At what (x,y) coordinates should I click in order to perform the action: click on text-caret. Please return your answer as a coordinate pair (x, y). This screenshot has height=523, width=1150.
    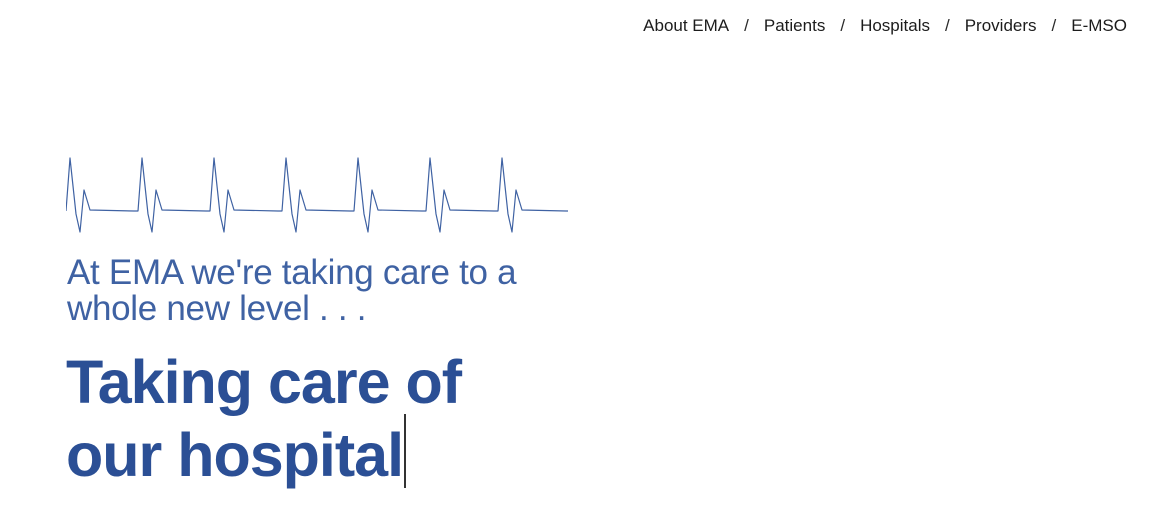
    Looking at the image, I should click on (405, 451).